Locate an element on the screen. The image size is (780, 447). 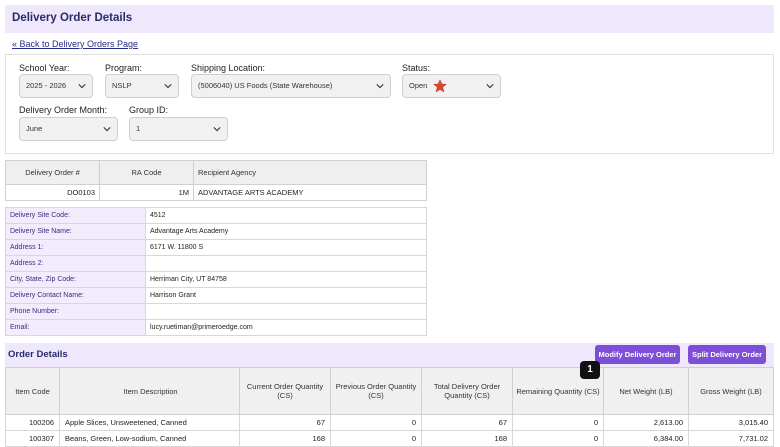
total-delivery-order-quantity-cell: 168 is located at coordinates (467, 438).